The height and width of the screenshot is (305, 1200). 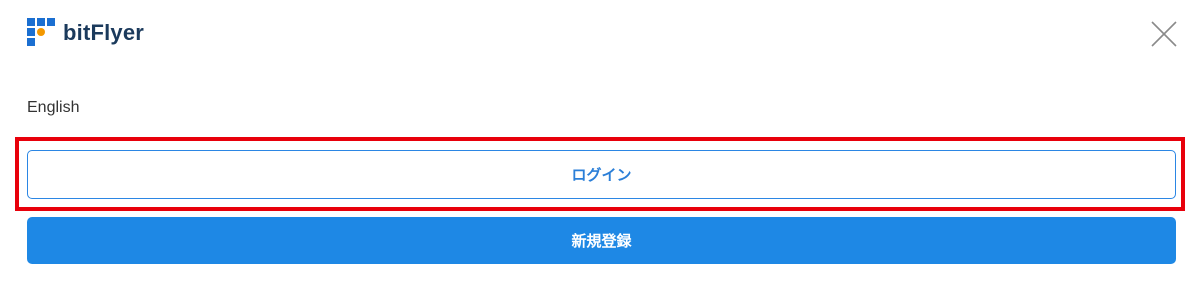 I want to click on login-button-label: ログイン, so click(x=601, y=175).